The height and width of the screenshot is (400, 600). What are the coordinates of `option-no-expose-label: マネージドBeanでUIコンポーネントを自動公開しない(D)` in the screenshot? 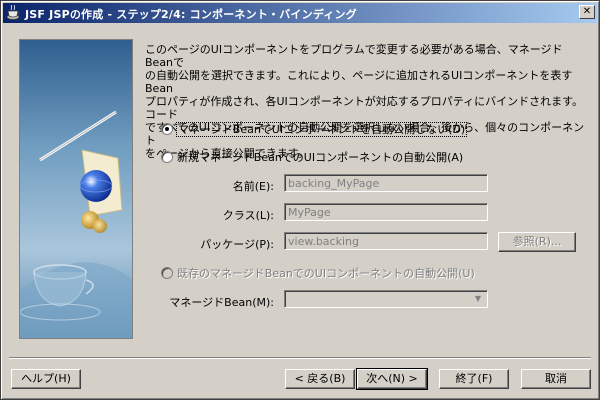 It's located at (321, 129).